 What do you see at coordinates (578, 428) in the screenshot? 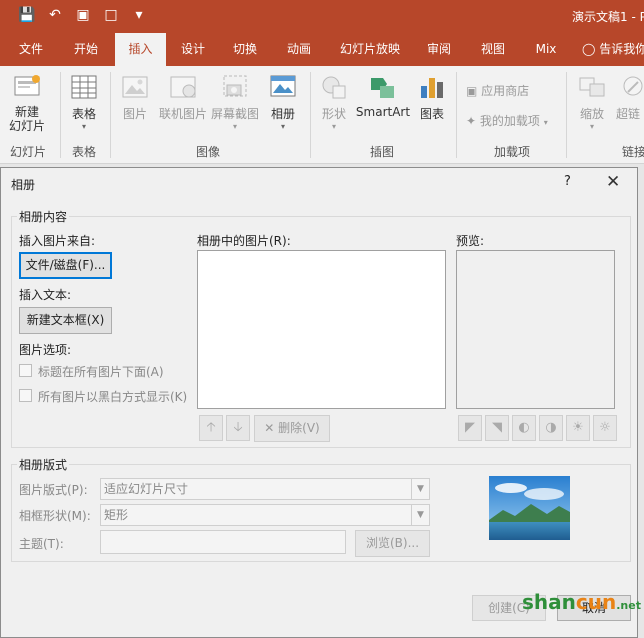
I see `brightness-up-button: ☀` at bounding box center [578, 428].